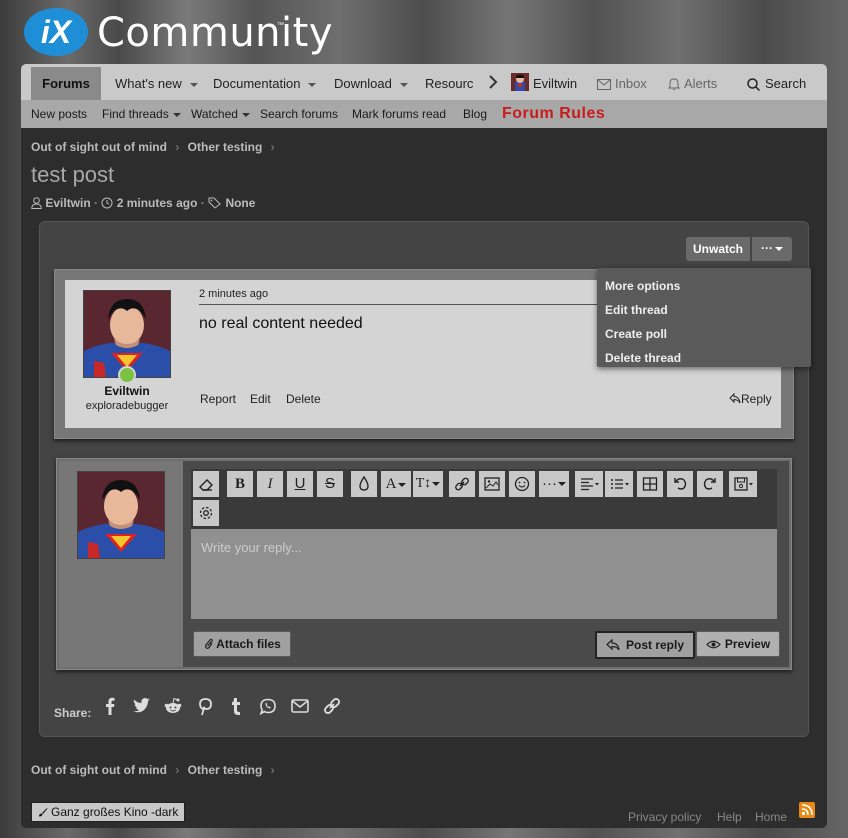 The image size is (848, 838). I want to click on thread-meta: Eviltwin · 2 minutes ago · None, so click(143, 203).